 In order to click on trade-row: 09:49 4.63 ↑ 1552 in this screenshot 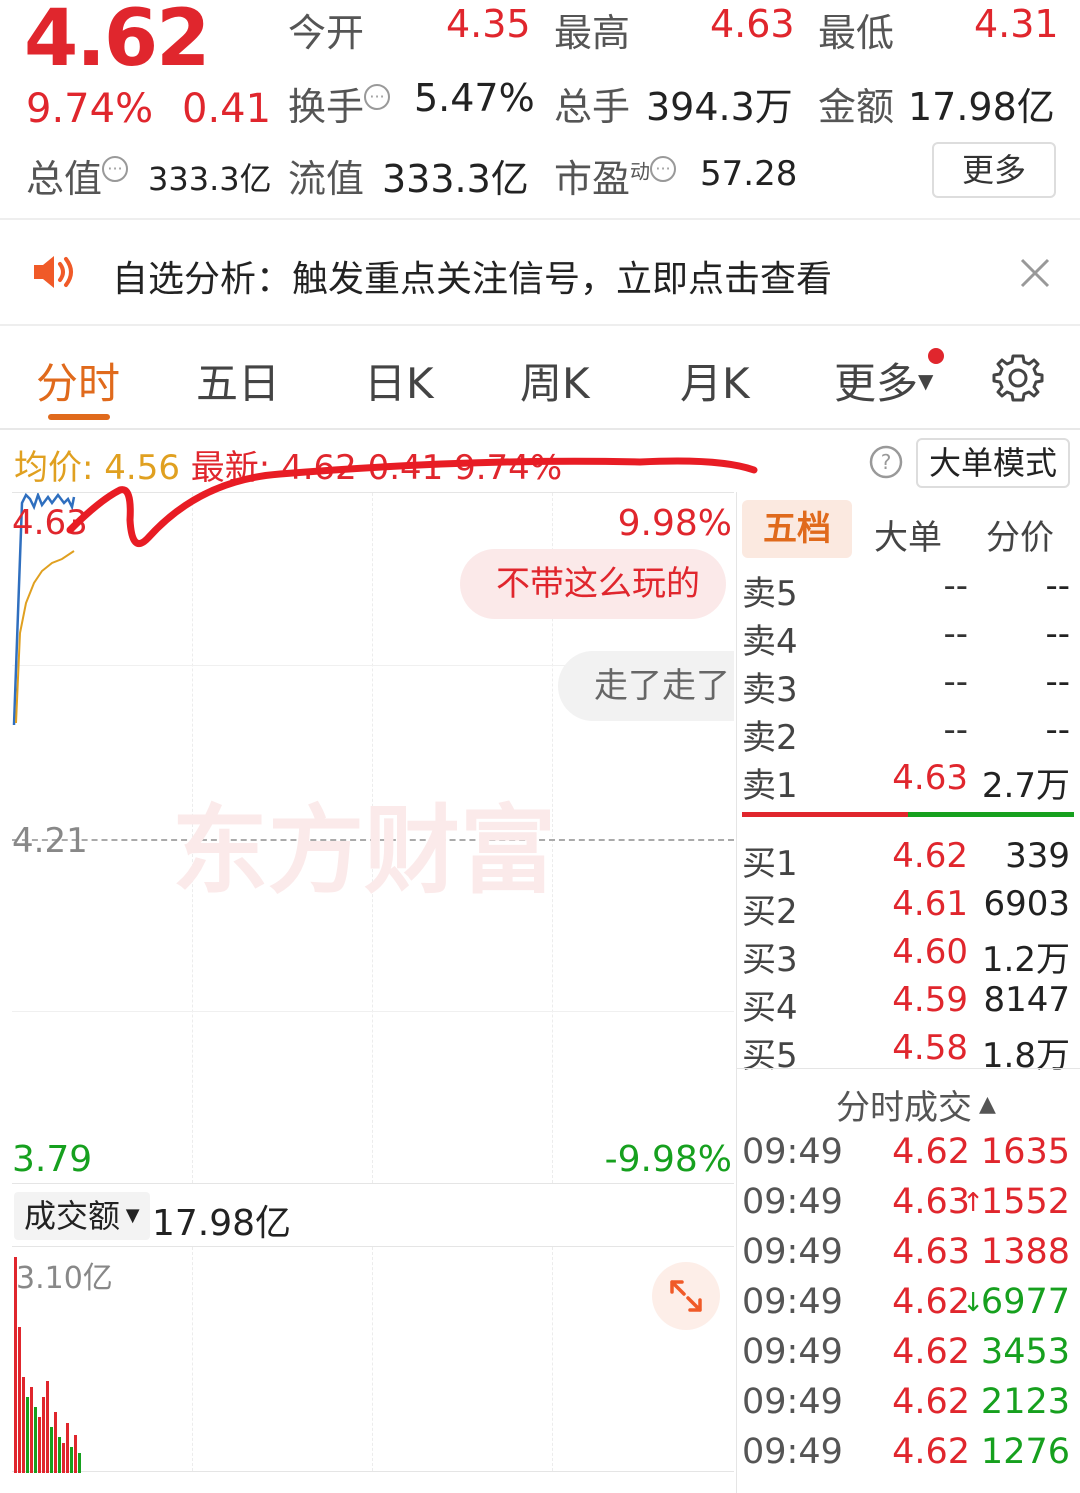, I will do `click(906, 1202)`.